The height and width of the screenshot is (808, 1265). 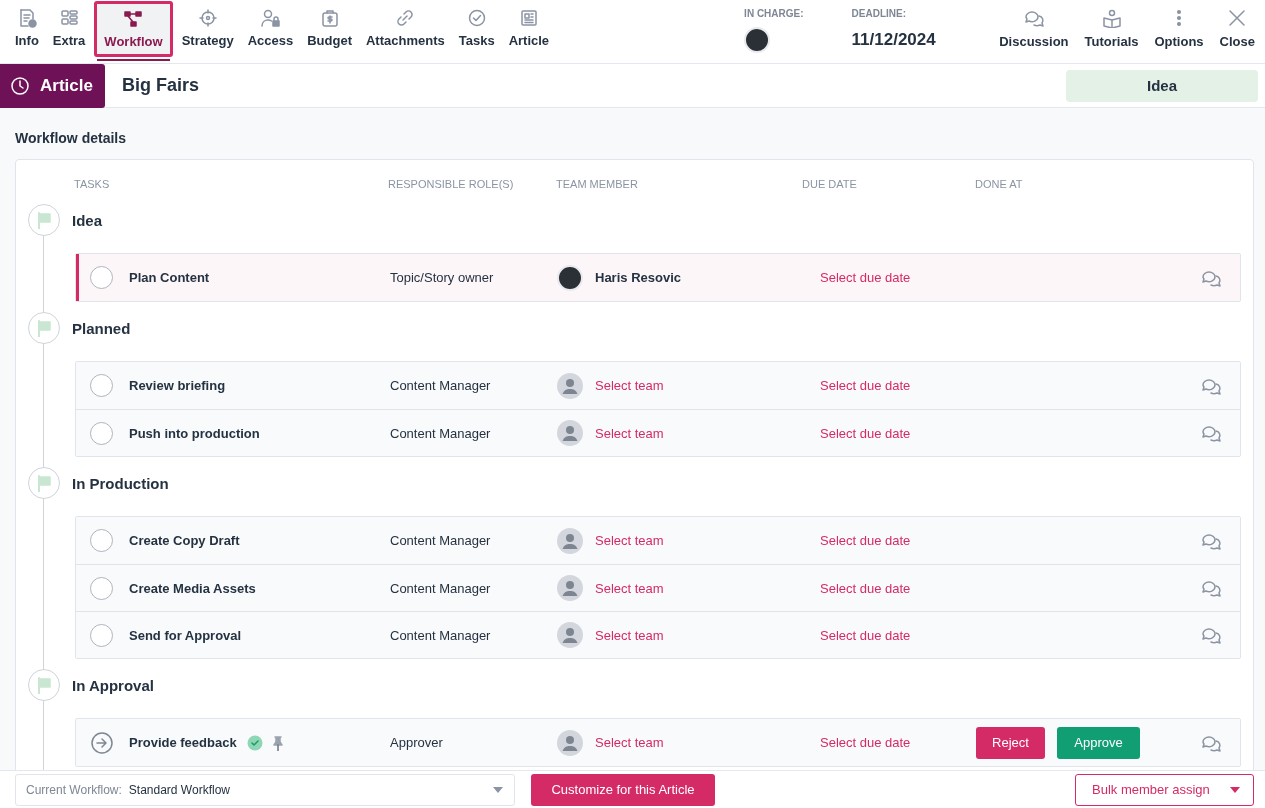 I want to click on target-icon, so click(x=207, y=18).